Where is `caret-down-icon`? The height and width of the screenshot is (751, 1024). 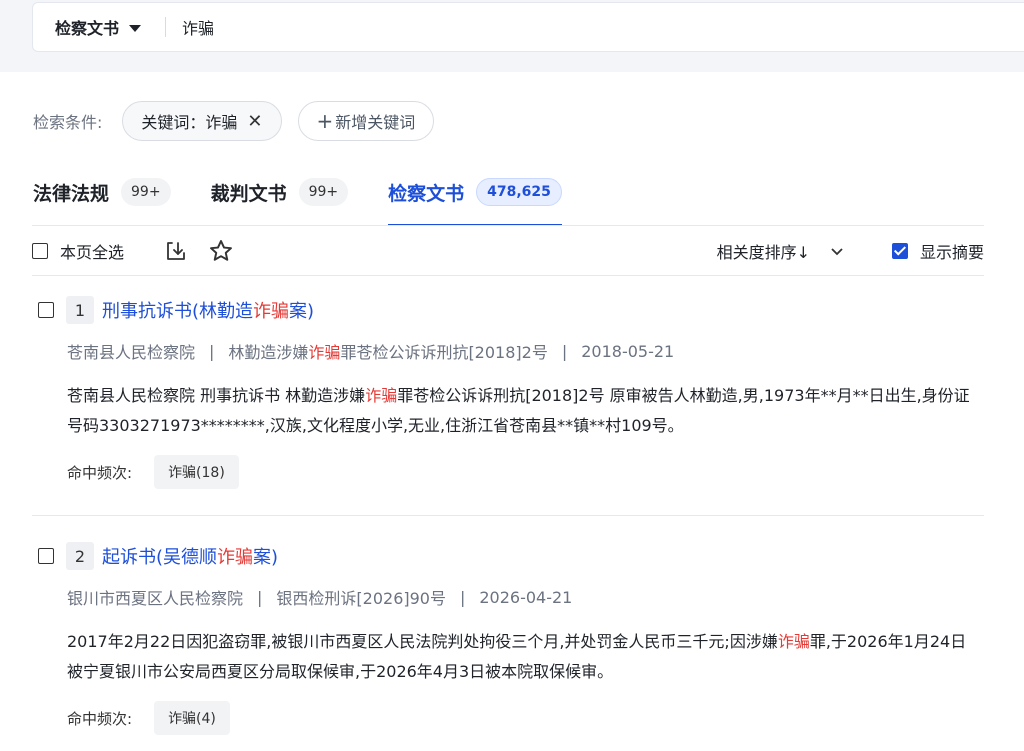
caret-down-icon is located at coordinates (135, 28).